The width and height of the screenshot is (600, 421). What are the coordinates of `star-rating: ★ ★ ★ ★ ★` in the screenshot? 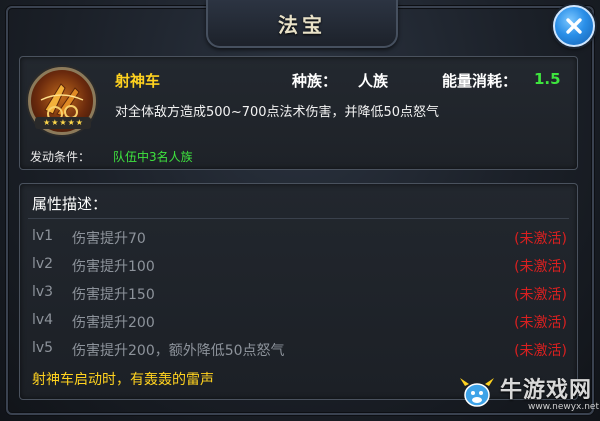 It's located at (63, 123).